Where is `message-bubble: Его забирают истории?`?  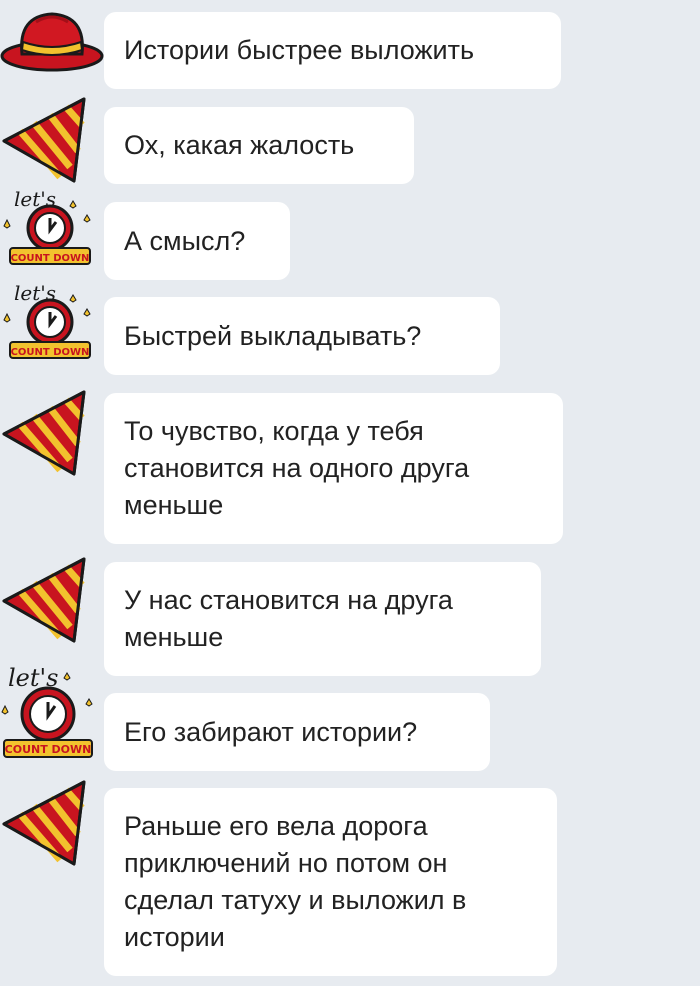 message-bubble: Его забирают истории? is located at coordinates (297, 732).